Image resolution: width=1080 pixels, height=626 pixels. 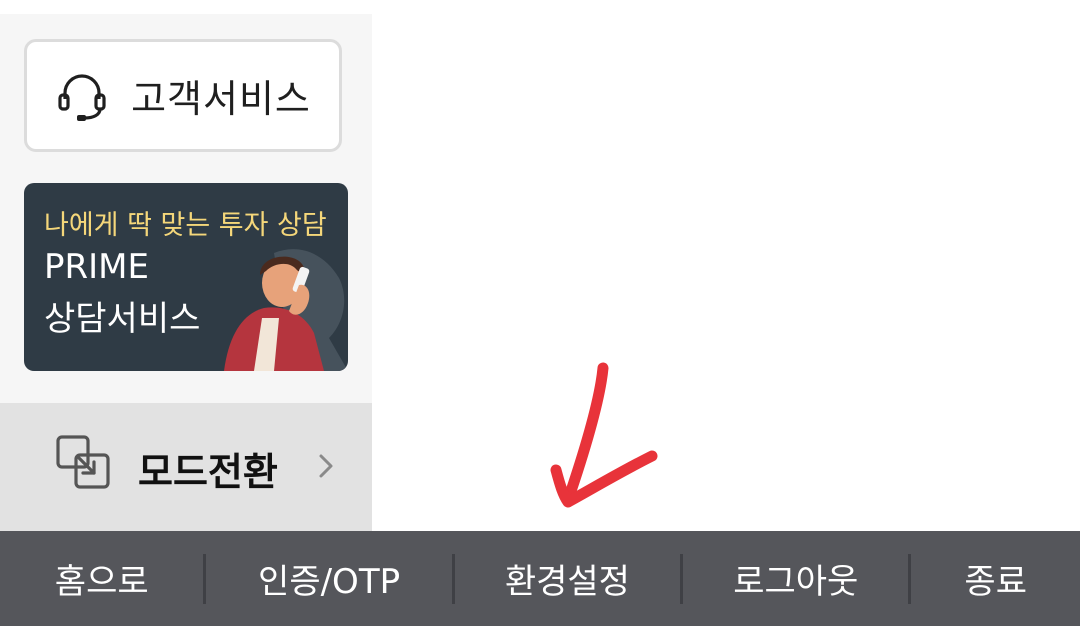 What do you see at coordinates (83, 462) in the screenshot?
I see `switch-mode-icon` at bounding box center [83, 462].